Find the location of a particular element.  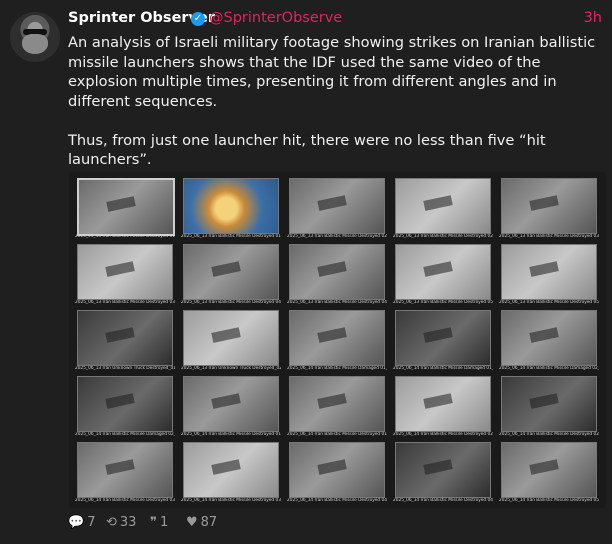

reply-count: 7 is located at coordinates (91, 522).